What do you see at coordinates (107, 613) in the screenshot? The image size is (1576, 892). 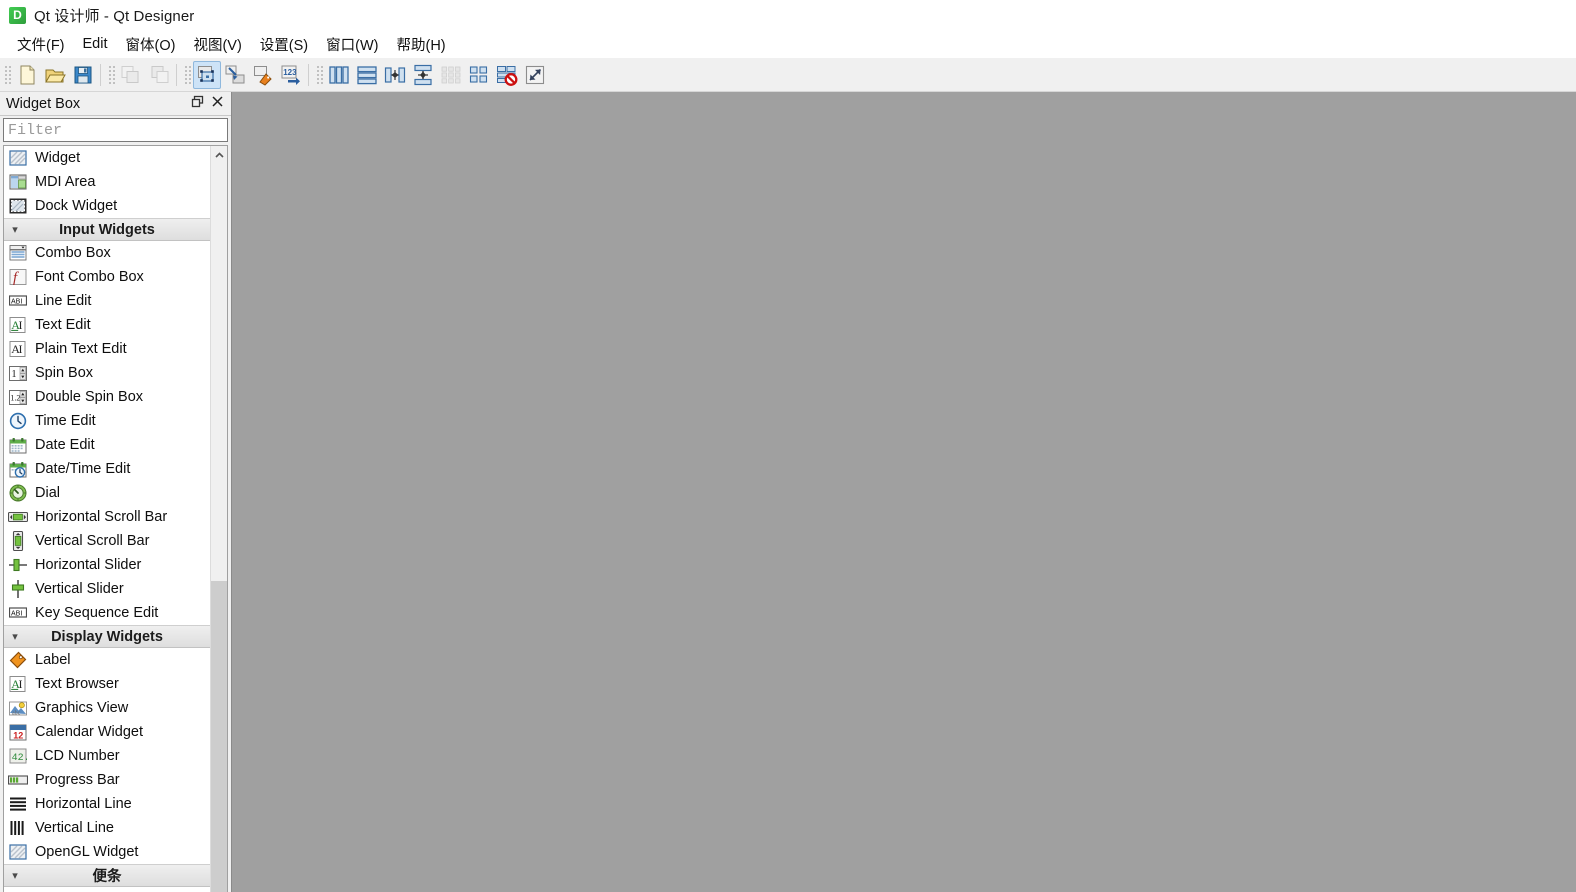 I see `list-item-key-sequence-edit: ABI Key Sequence Edit` at bounding box center [107, 613].